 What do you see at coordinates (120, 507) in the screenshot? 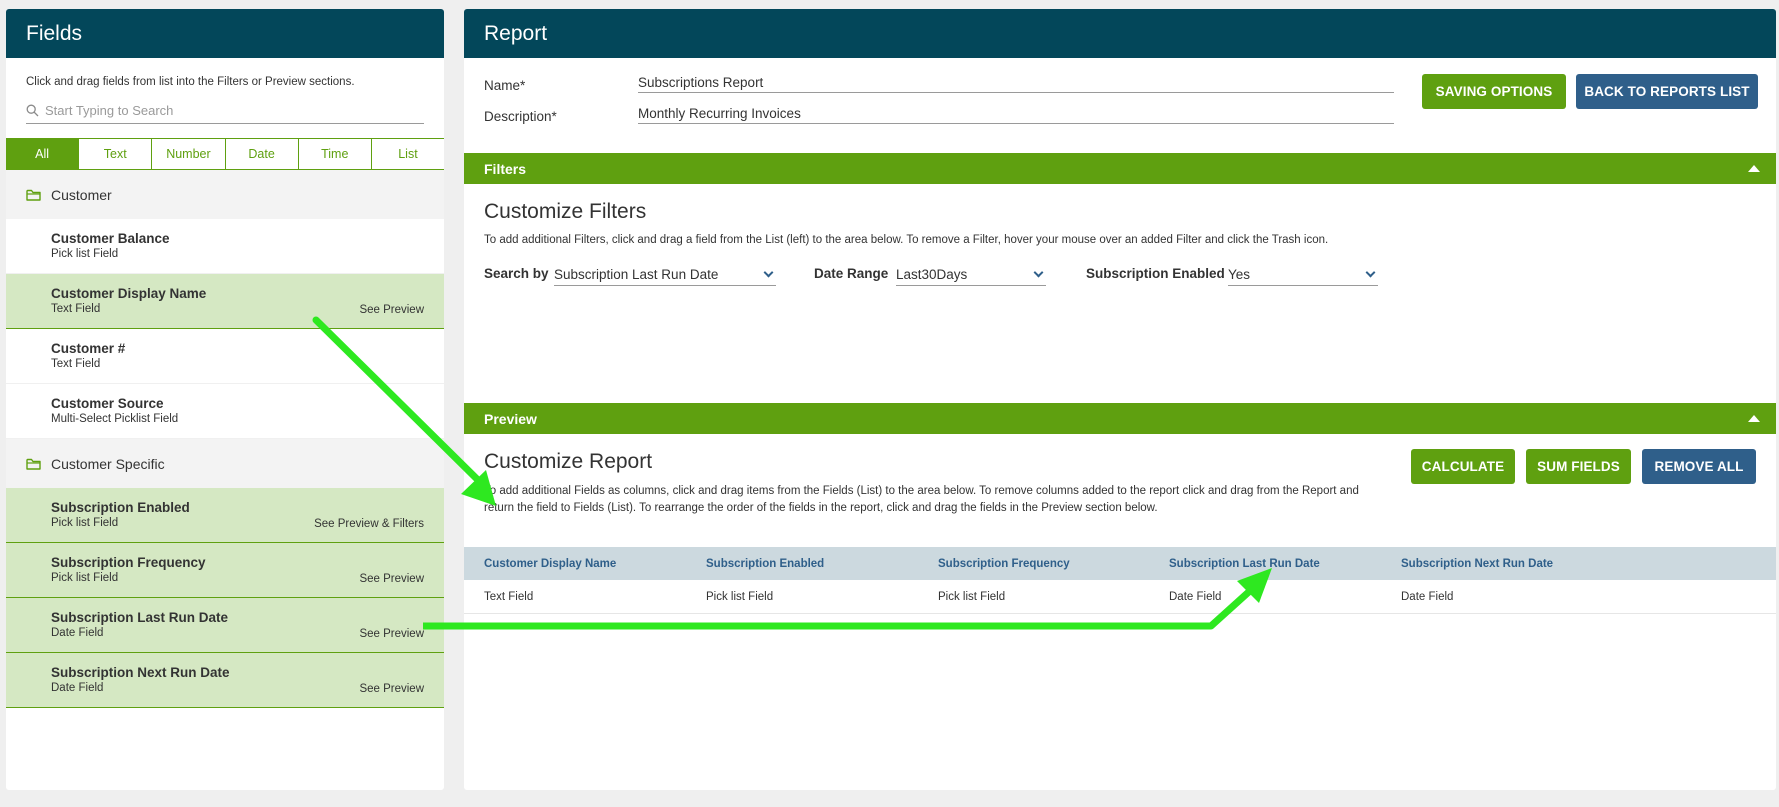
I see `field-name: Subscription Enabled` at bounding box center [120, 507].